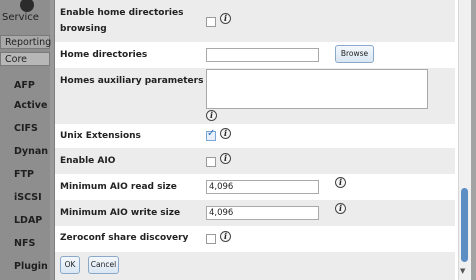 Image resolution: width=476 pixels, height=280 pixels. I want to click on sidebar-item-active: Active, so click(31, 105).